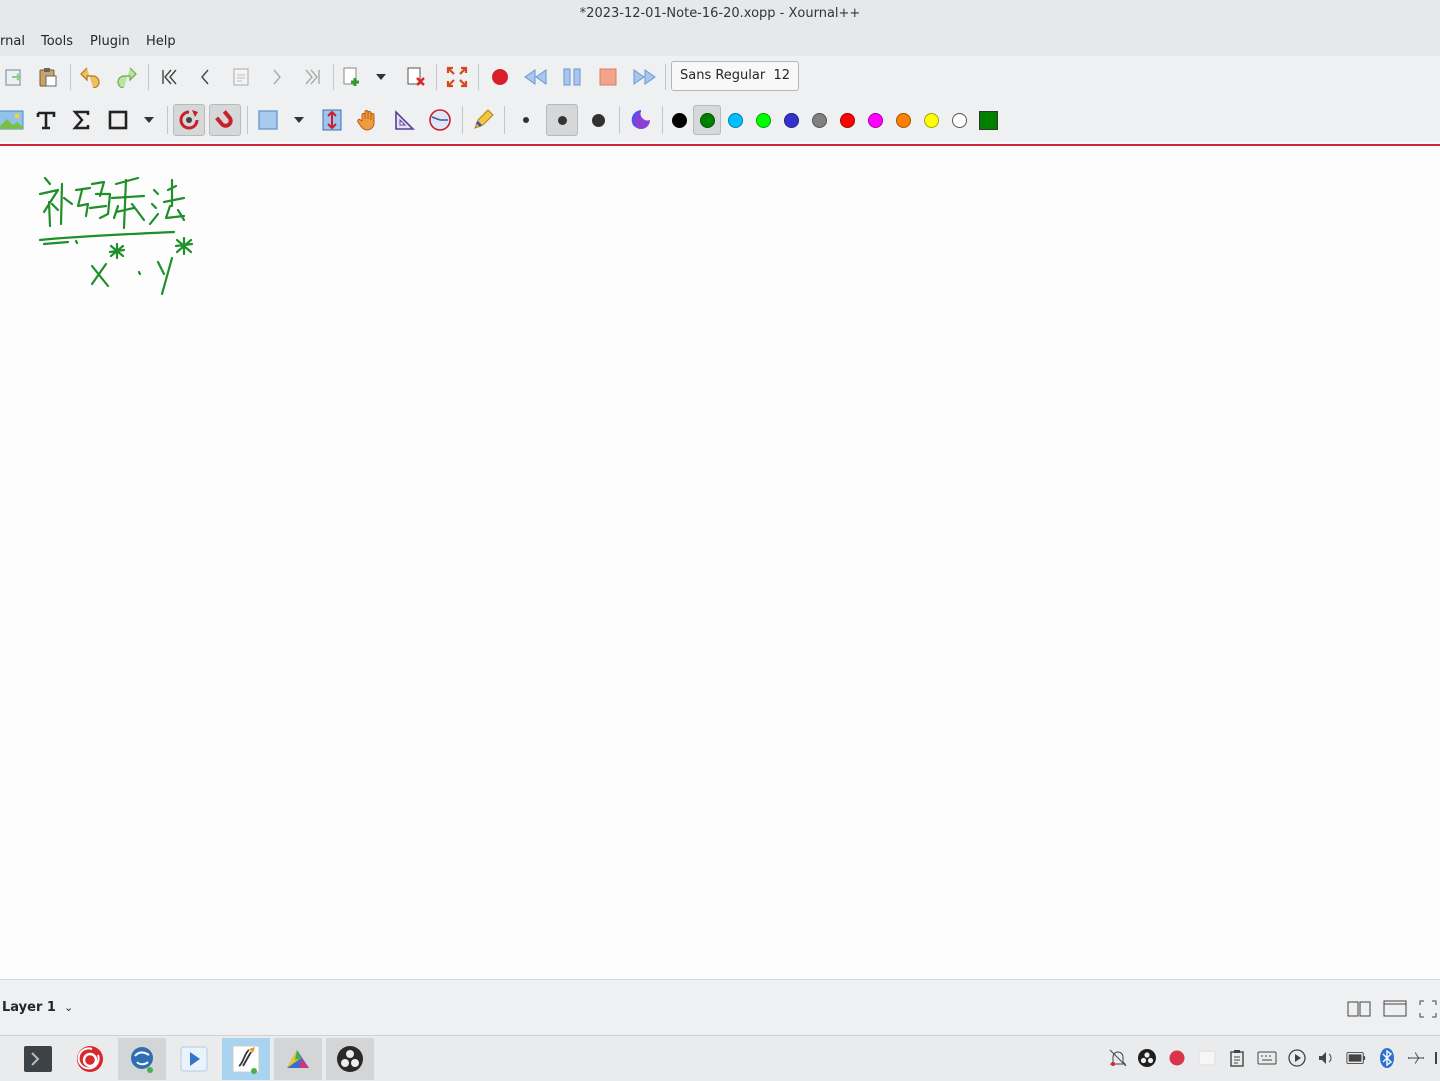 This screenshot has width=1440, height=1081. I want to click on current-color-icon, so click(988, 120).